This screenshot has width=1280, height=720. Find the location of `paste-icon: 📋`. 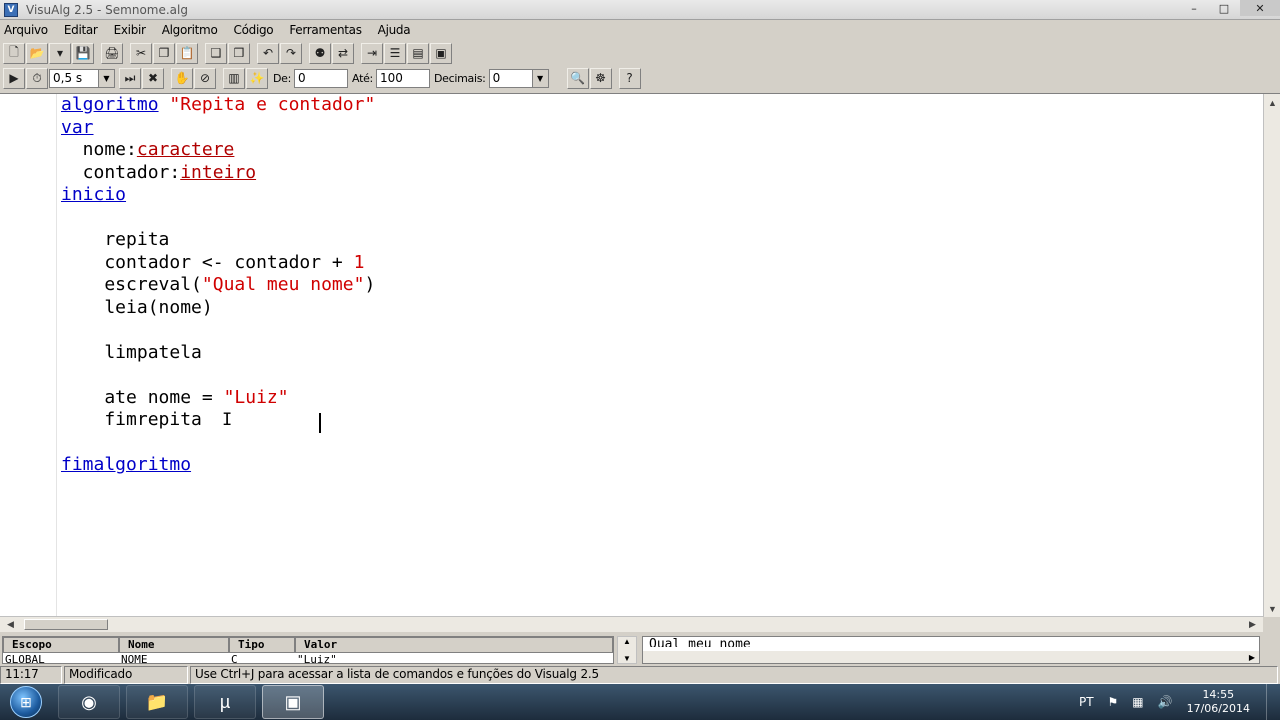

paste-icon: 📋 is located at coordinates (187, 53).